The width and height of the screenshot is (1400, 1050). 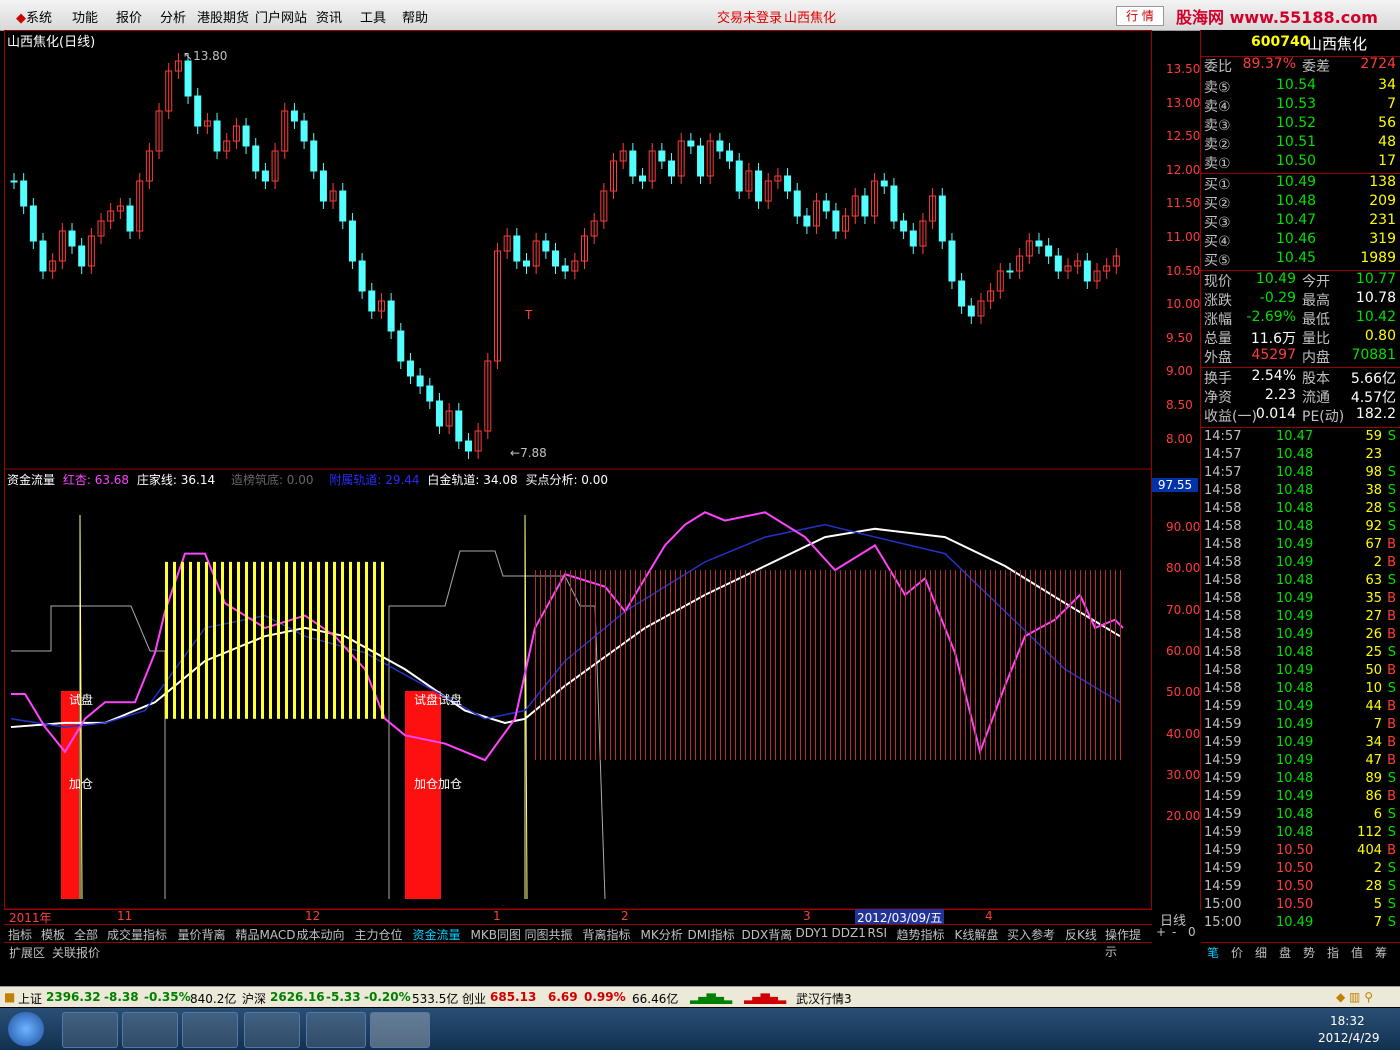 I want to click on tick-row: 14:57 10.47 59 S, so click(x=1301, y=438).